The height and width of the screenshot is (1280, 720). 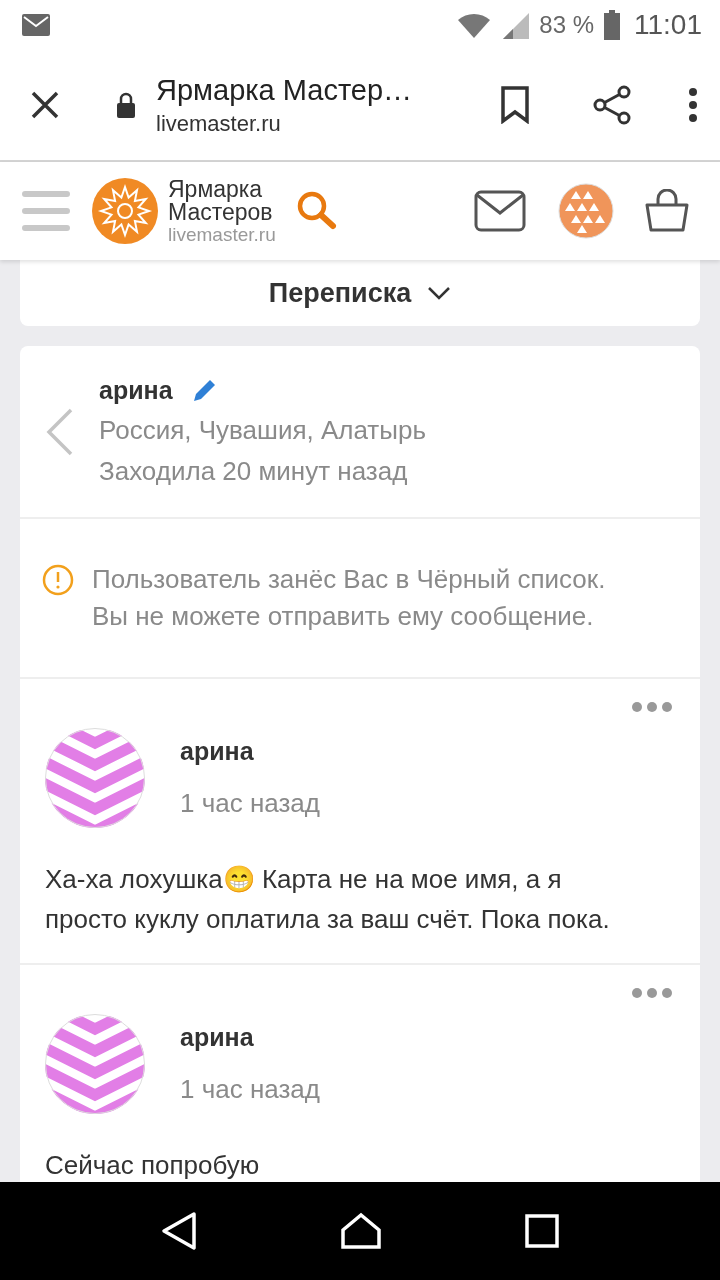 What do you see at coordinates (349, 598) in the screenshot?
I see `blocked-notice: Пользователь занёс Вас в Чёрный список. Вы не можете отправить ему сообщение.` at bounding box center [349, 598].